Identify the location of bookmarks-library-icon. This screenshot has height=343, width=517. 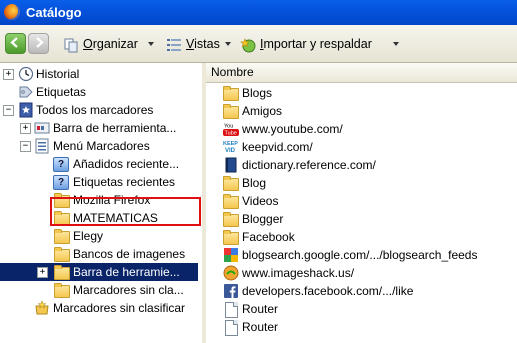
(26, 110).